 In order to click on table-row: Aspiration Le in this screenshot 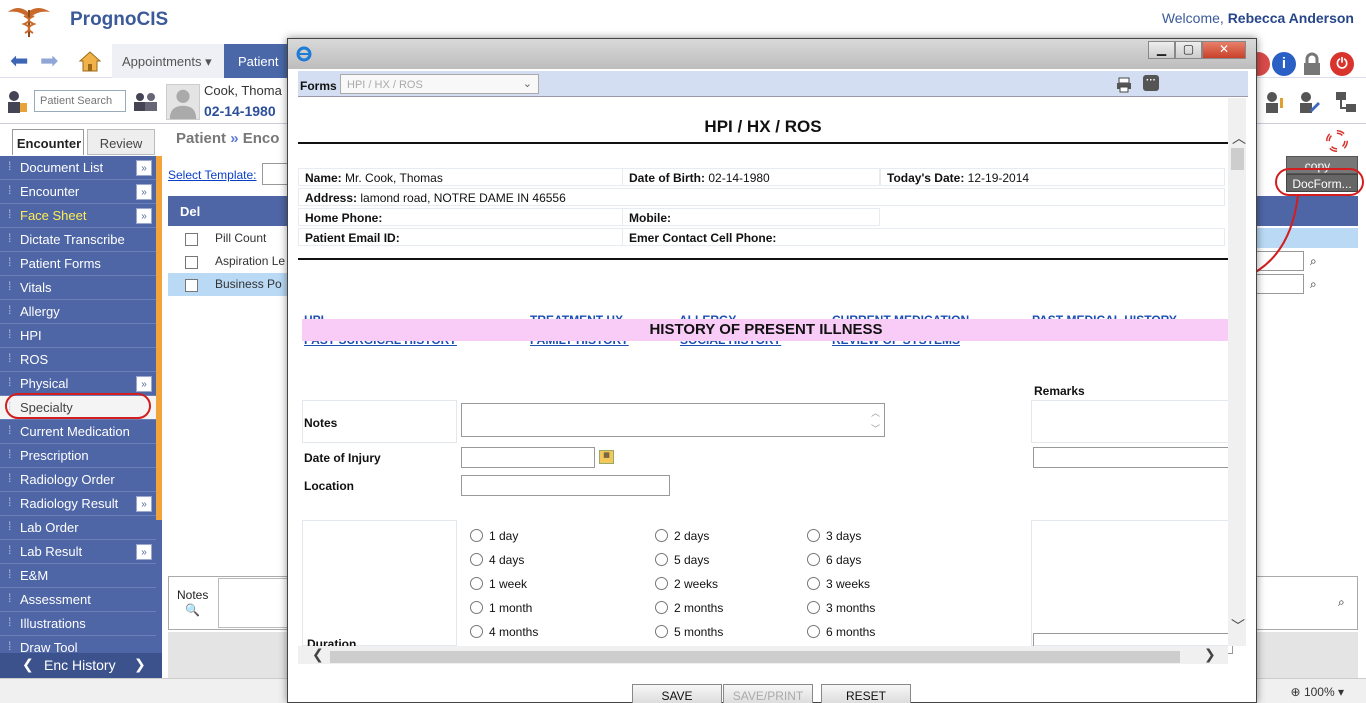, I will do `click(230, 261)`.